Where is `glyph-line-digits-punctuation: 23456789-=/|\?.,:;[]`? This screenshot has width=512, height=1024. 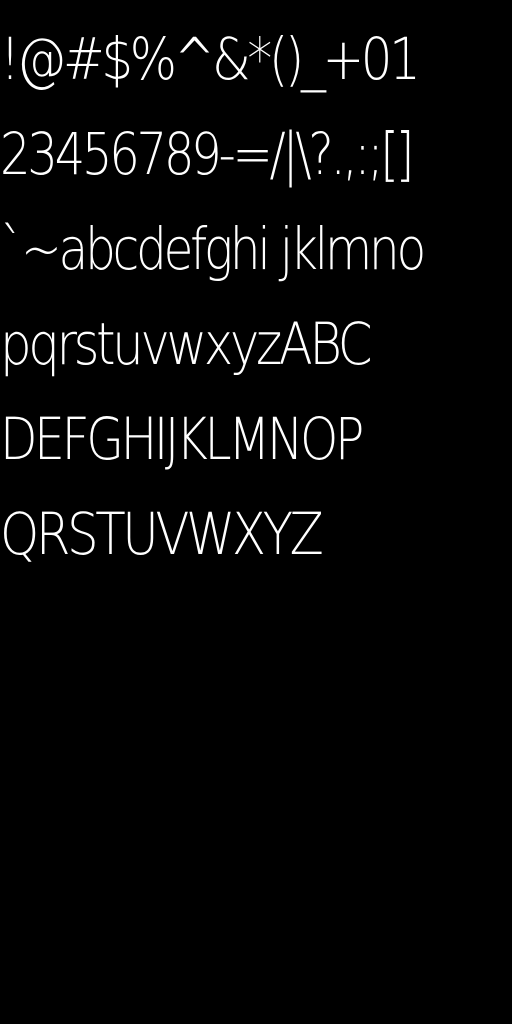
glyph-line-digits-punctuation: 23456789-=/|\?.,:;[] is located at coordinates (207, 154).